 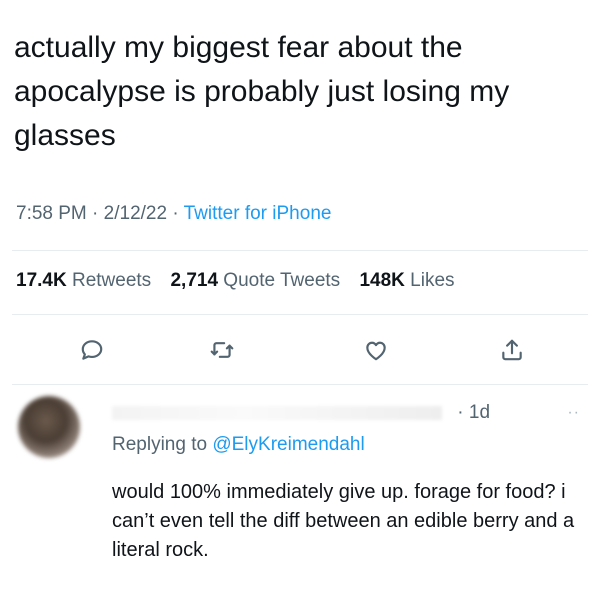 What do you see at coordinates (473, 412) in the screenshot?
I see `reply-timestamp: · 1d` at bounding box center [473, 412].